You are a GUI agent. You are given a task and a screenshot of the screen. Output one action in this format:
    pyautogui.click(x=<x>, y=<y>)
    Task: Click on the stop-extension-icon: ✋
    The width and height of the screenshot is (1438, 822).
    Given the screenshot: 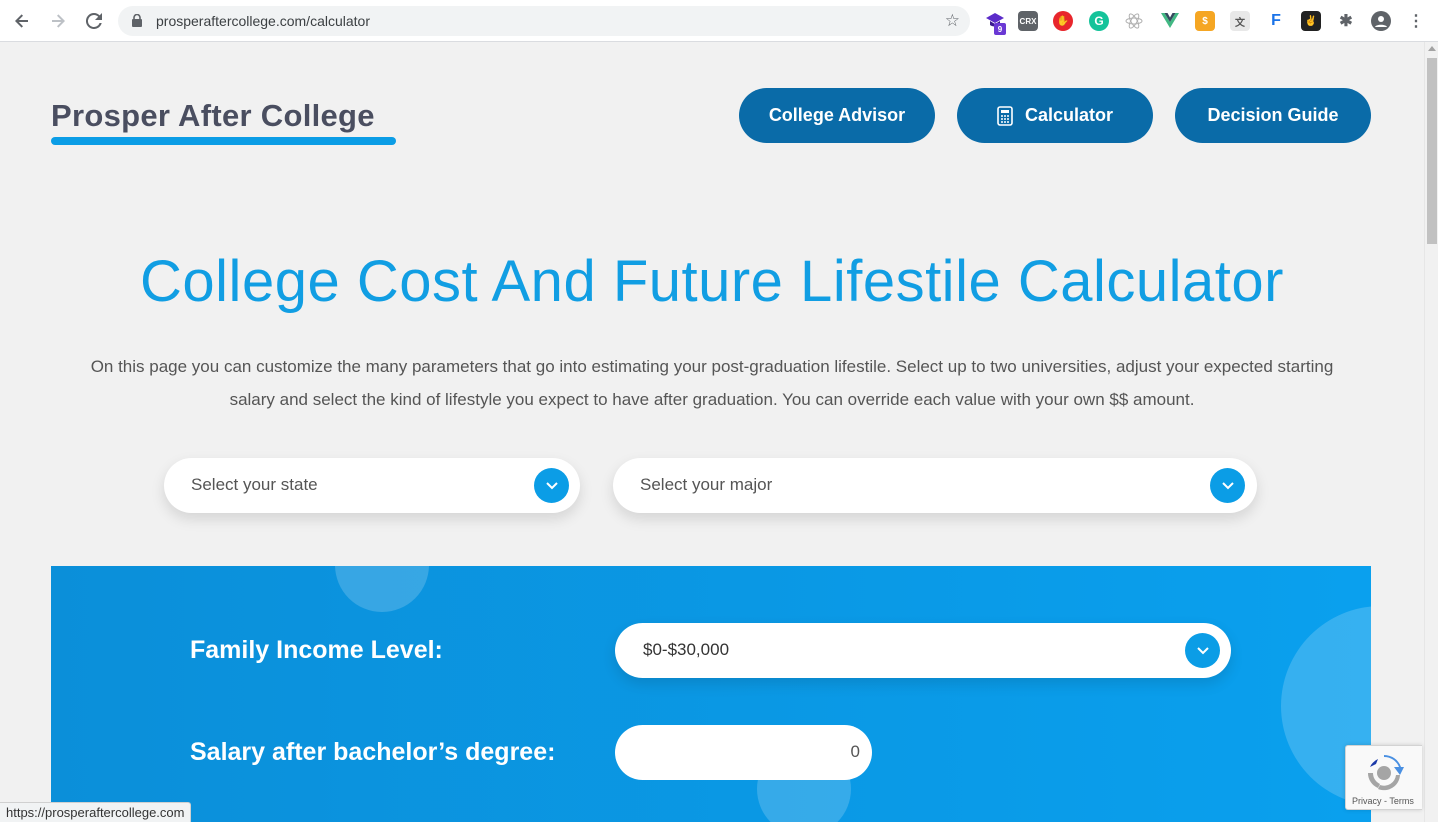 What is the action you would take?
    pyautogui.click(x=1063, y=21)
    